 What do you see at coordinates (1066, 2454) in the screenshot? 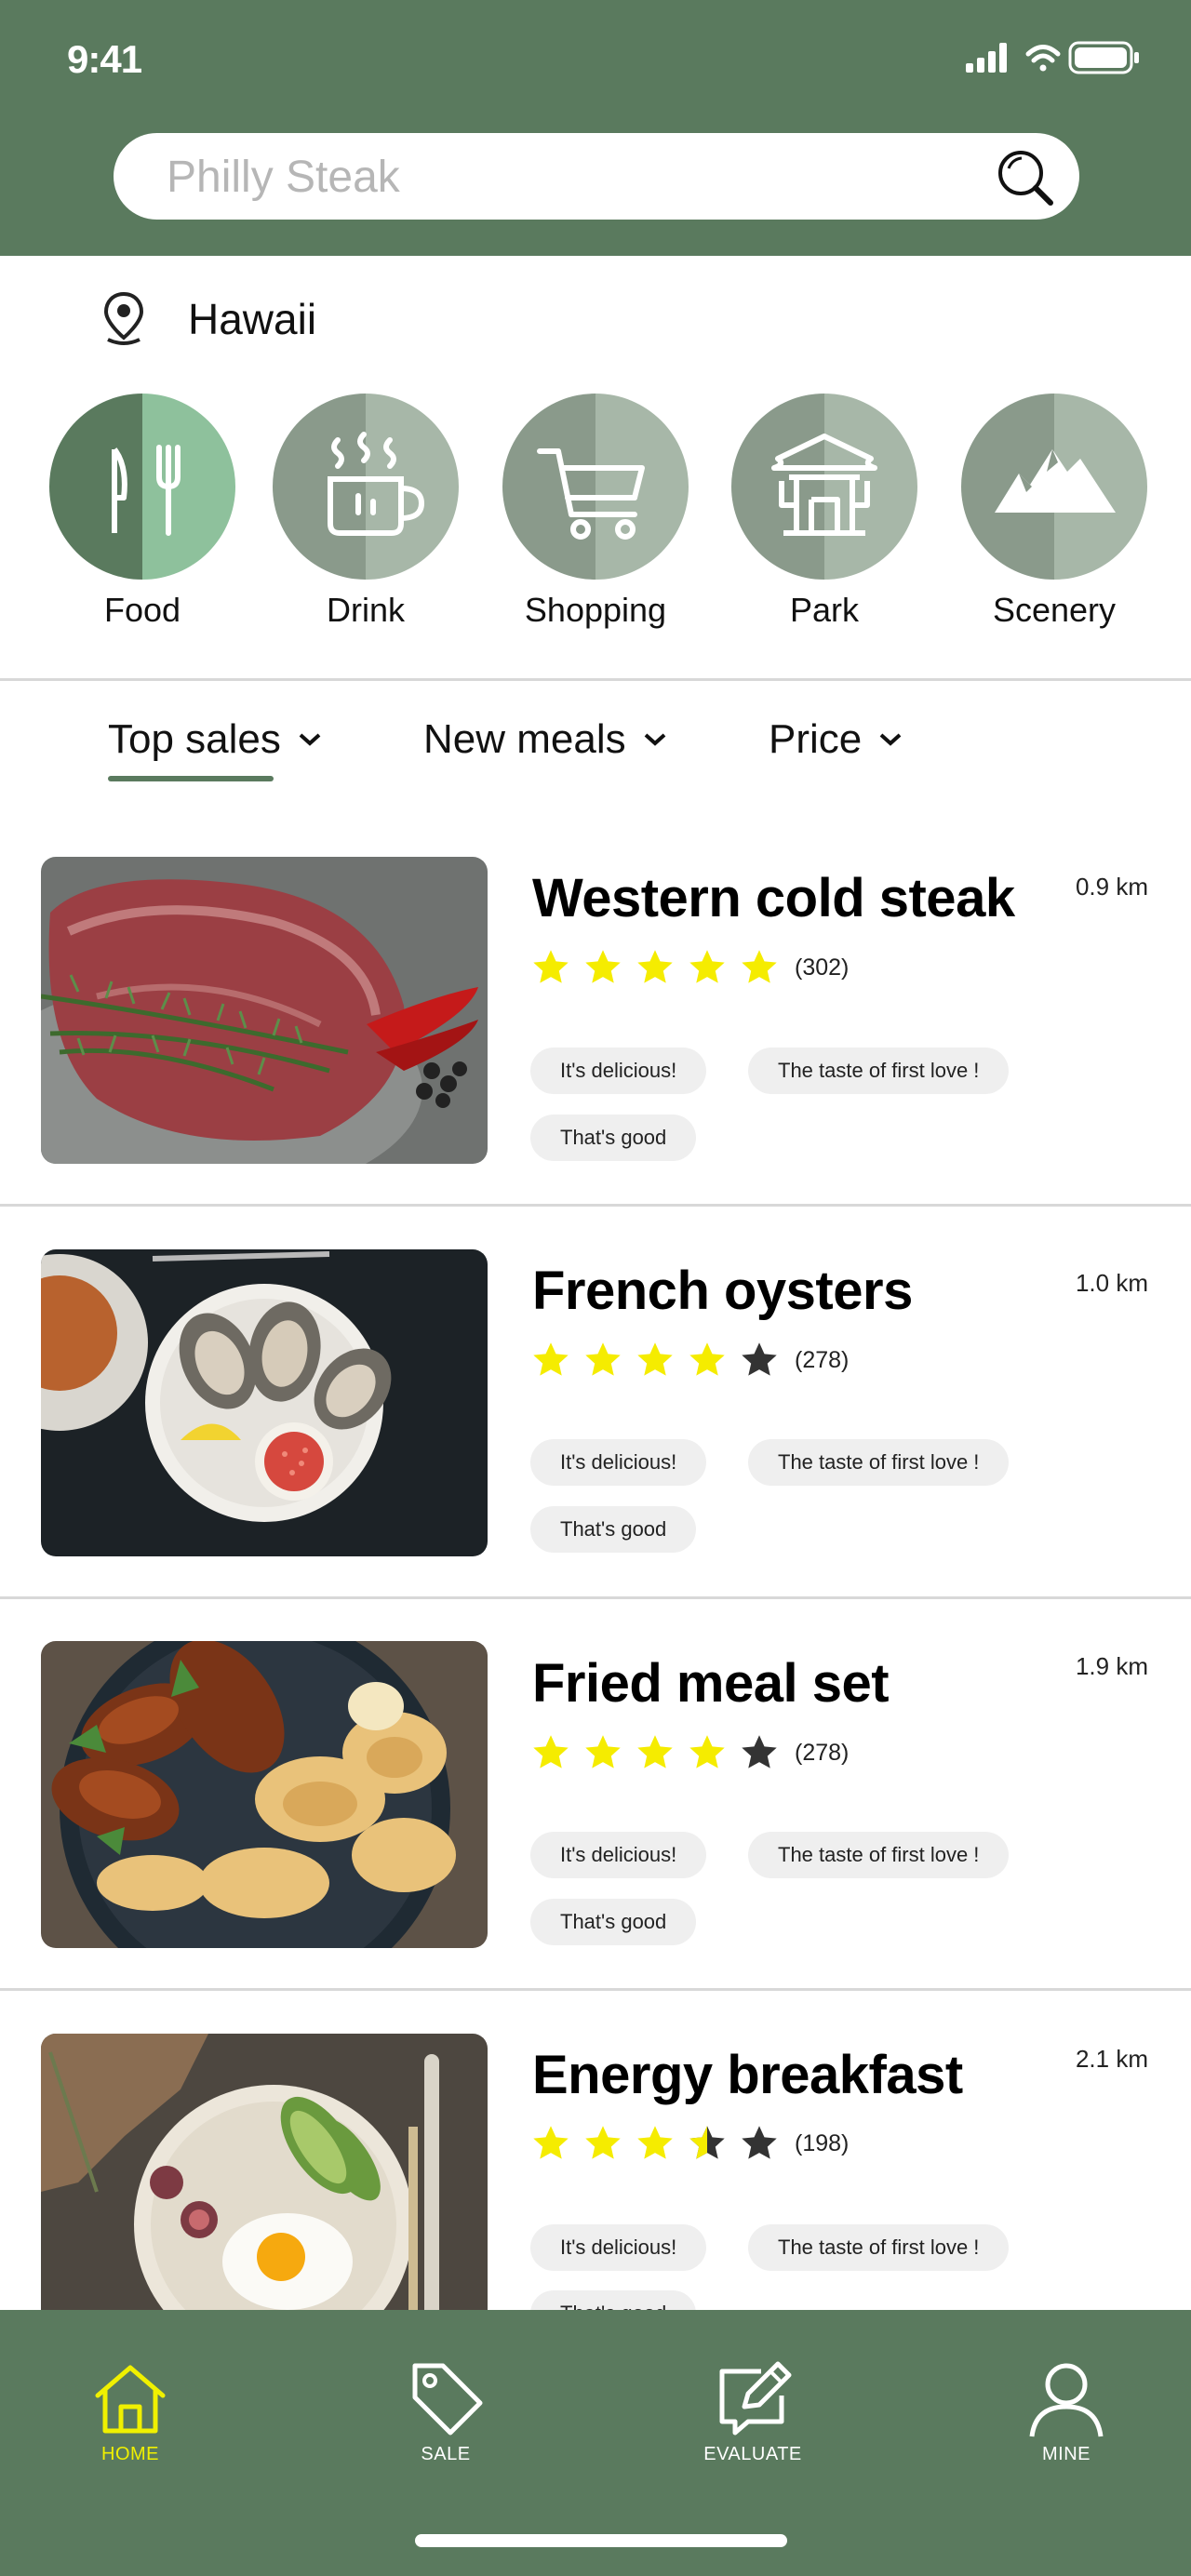
I see `nav-label: MINE` at bounding box center [1066, 2454].